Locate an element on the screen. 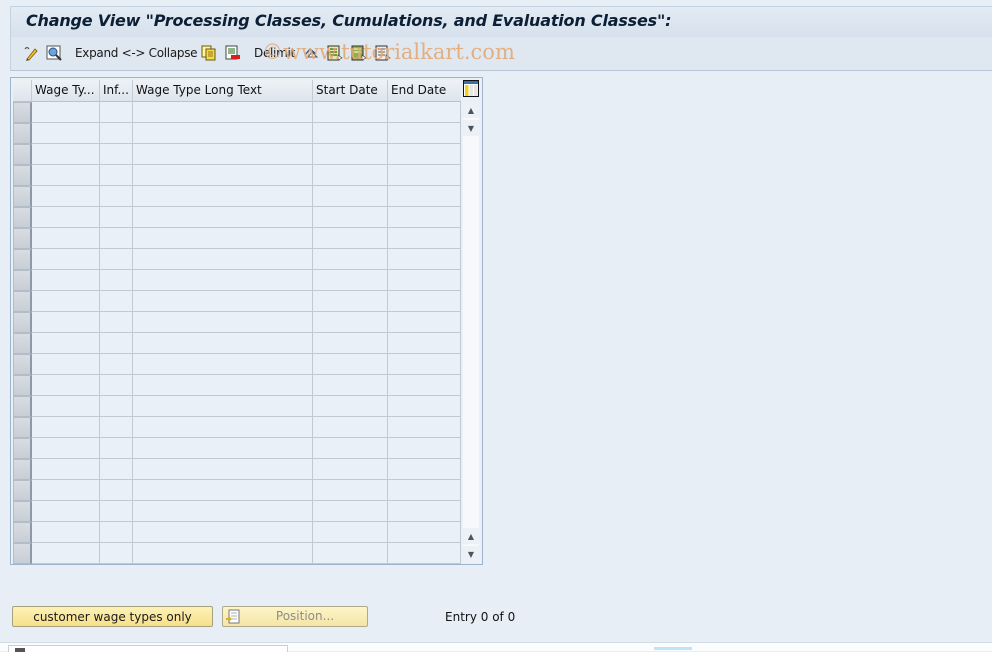  select-all-icon is located at coordinates (335, 53).